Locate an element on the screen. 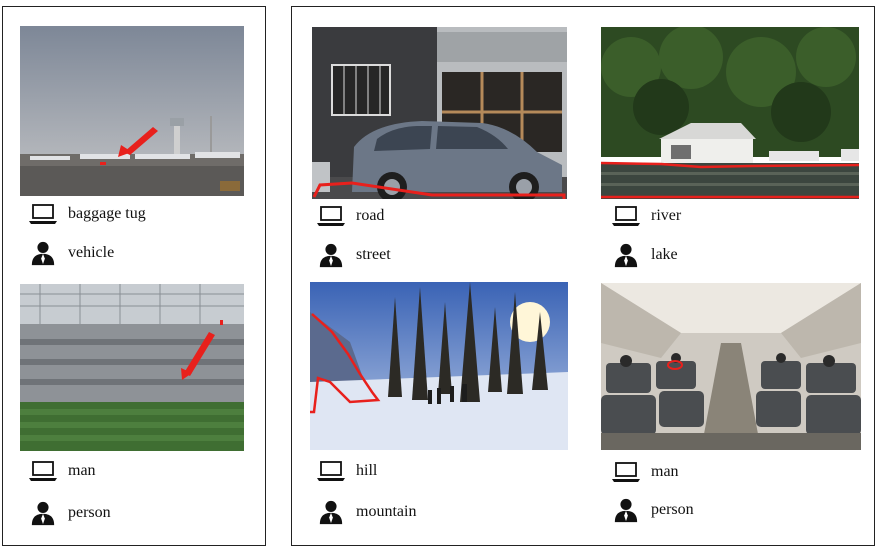  stadium-photo is located at coordinates (132, 367).